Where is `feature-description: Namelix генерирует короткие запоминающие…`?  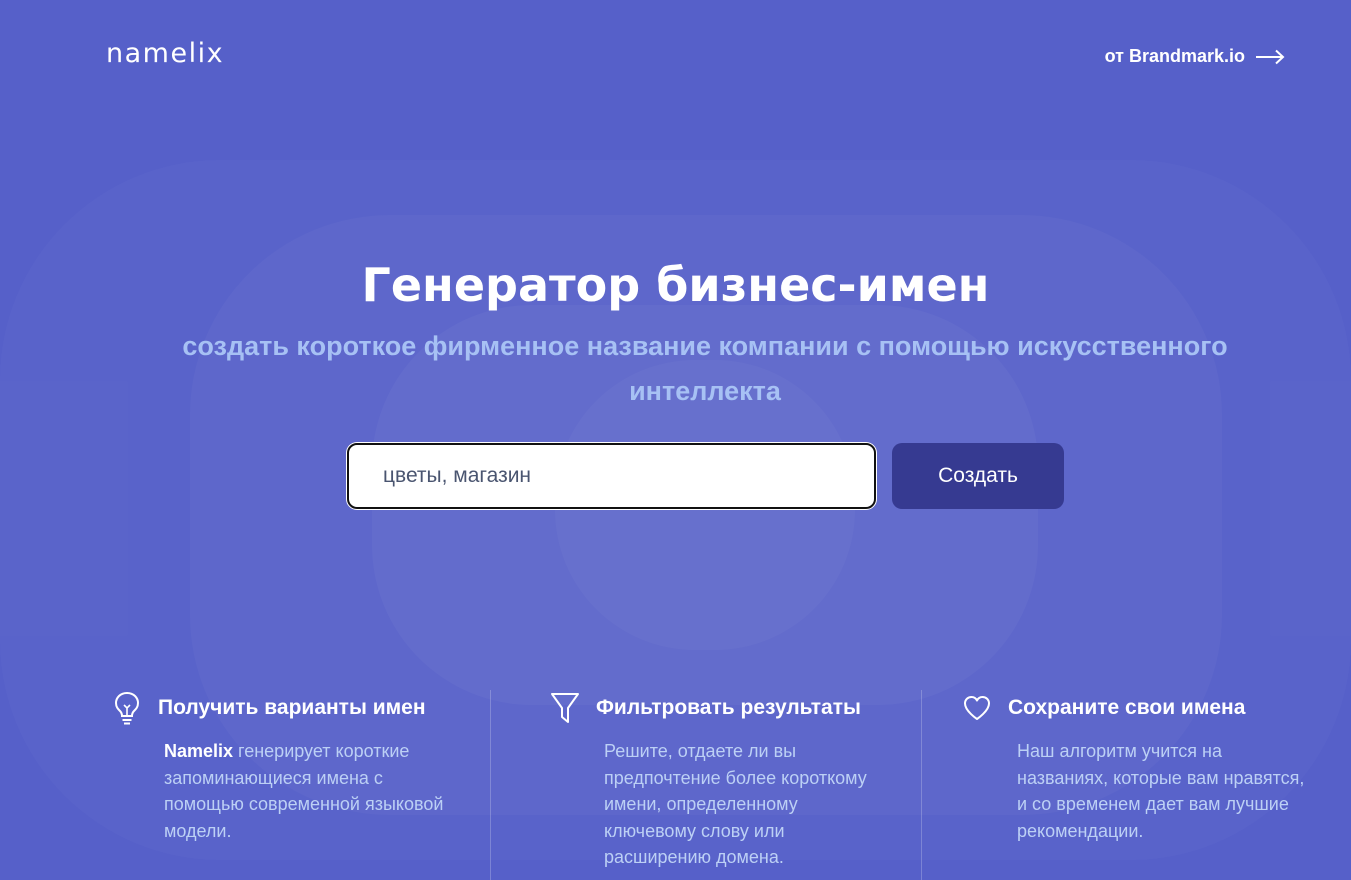 feature-description: Namelix генерирует короткие запоминающие… is located at coordinates (309, 791).